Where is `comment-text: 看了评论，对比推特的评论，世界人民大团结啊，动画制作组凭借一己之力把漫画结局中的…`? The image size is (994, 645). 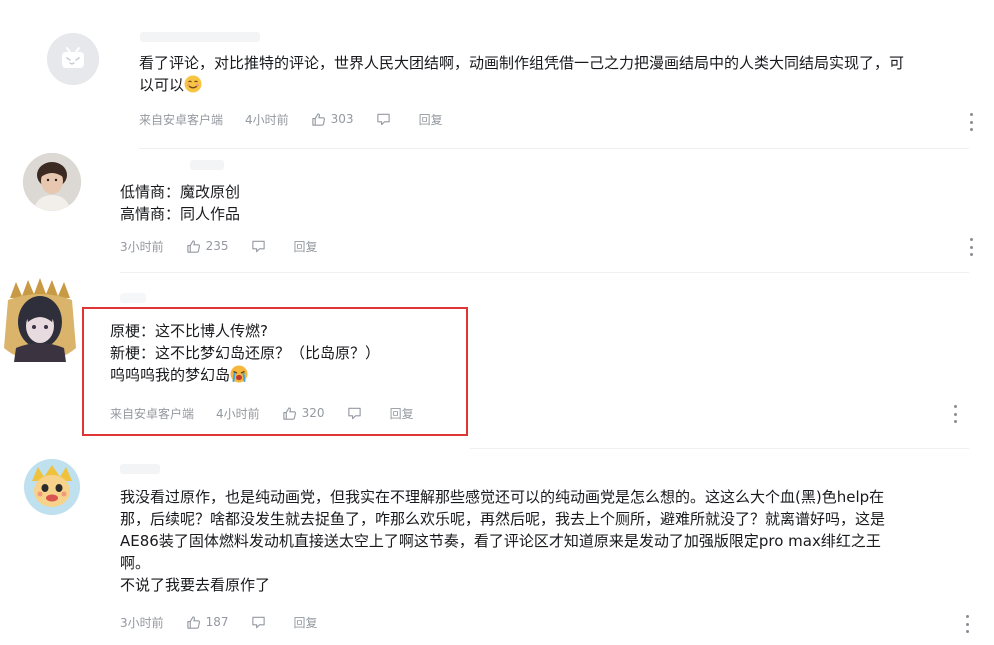
comment-text: 看了评论，对比推特的评论，世界人民大团结啊，动画制作组凭借一己之力把漫画结局中的… is located at coordinates (521, 74).